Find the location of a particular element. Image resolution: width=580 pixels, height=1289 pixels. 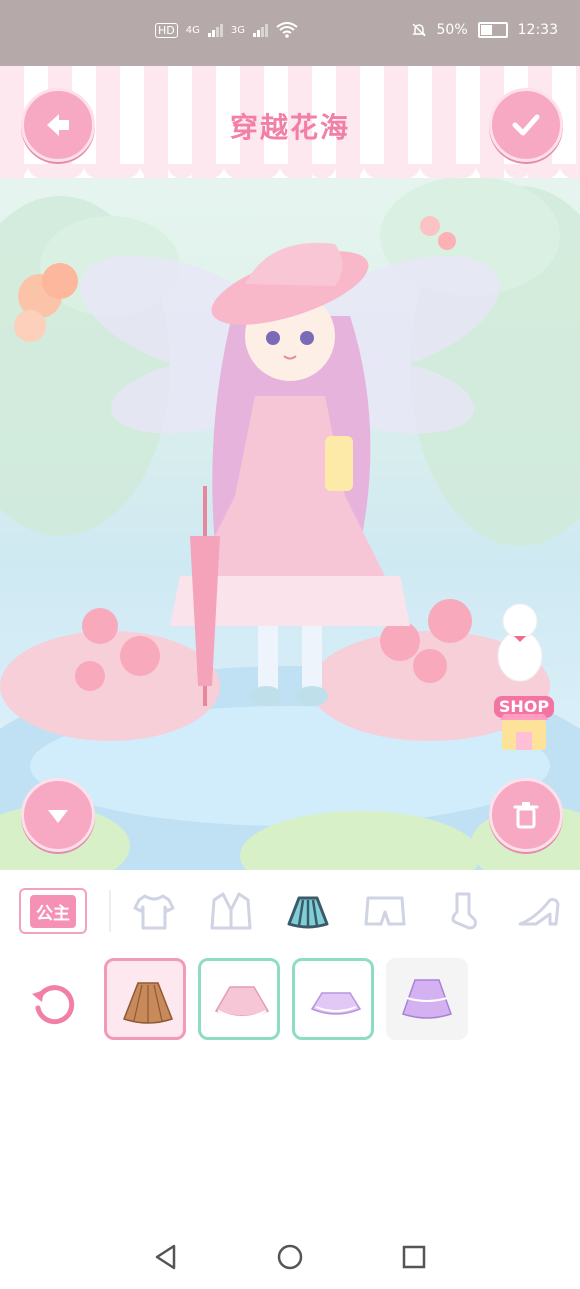

sock-icon is located at coordinates (464, 911).